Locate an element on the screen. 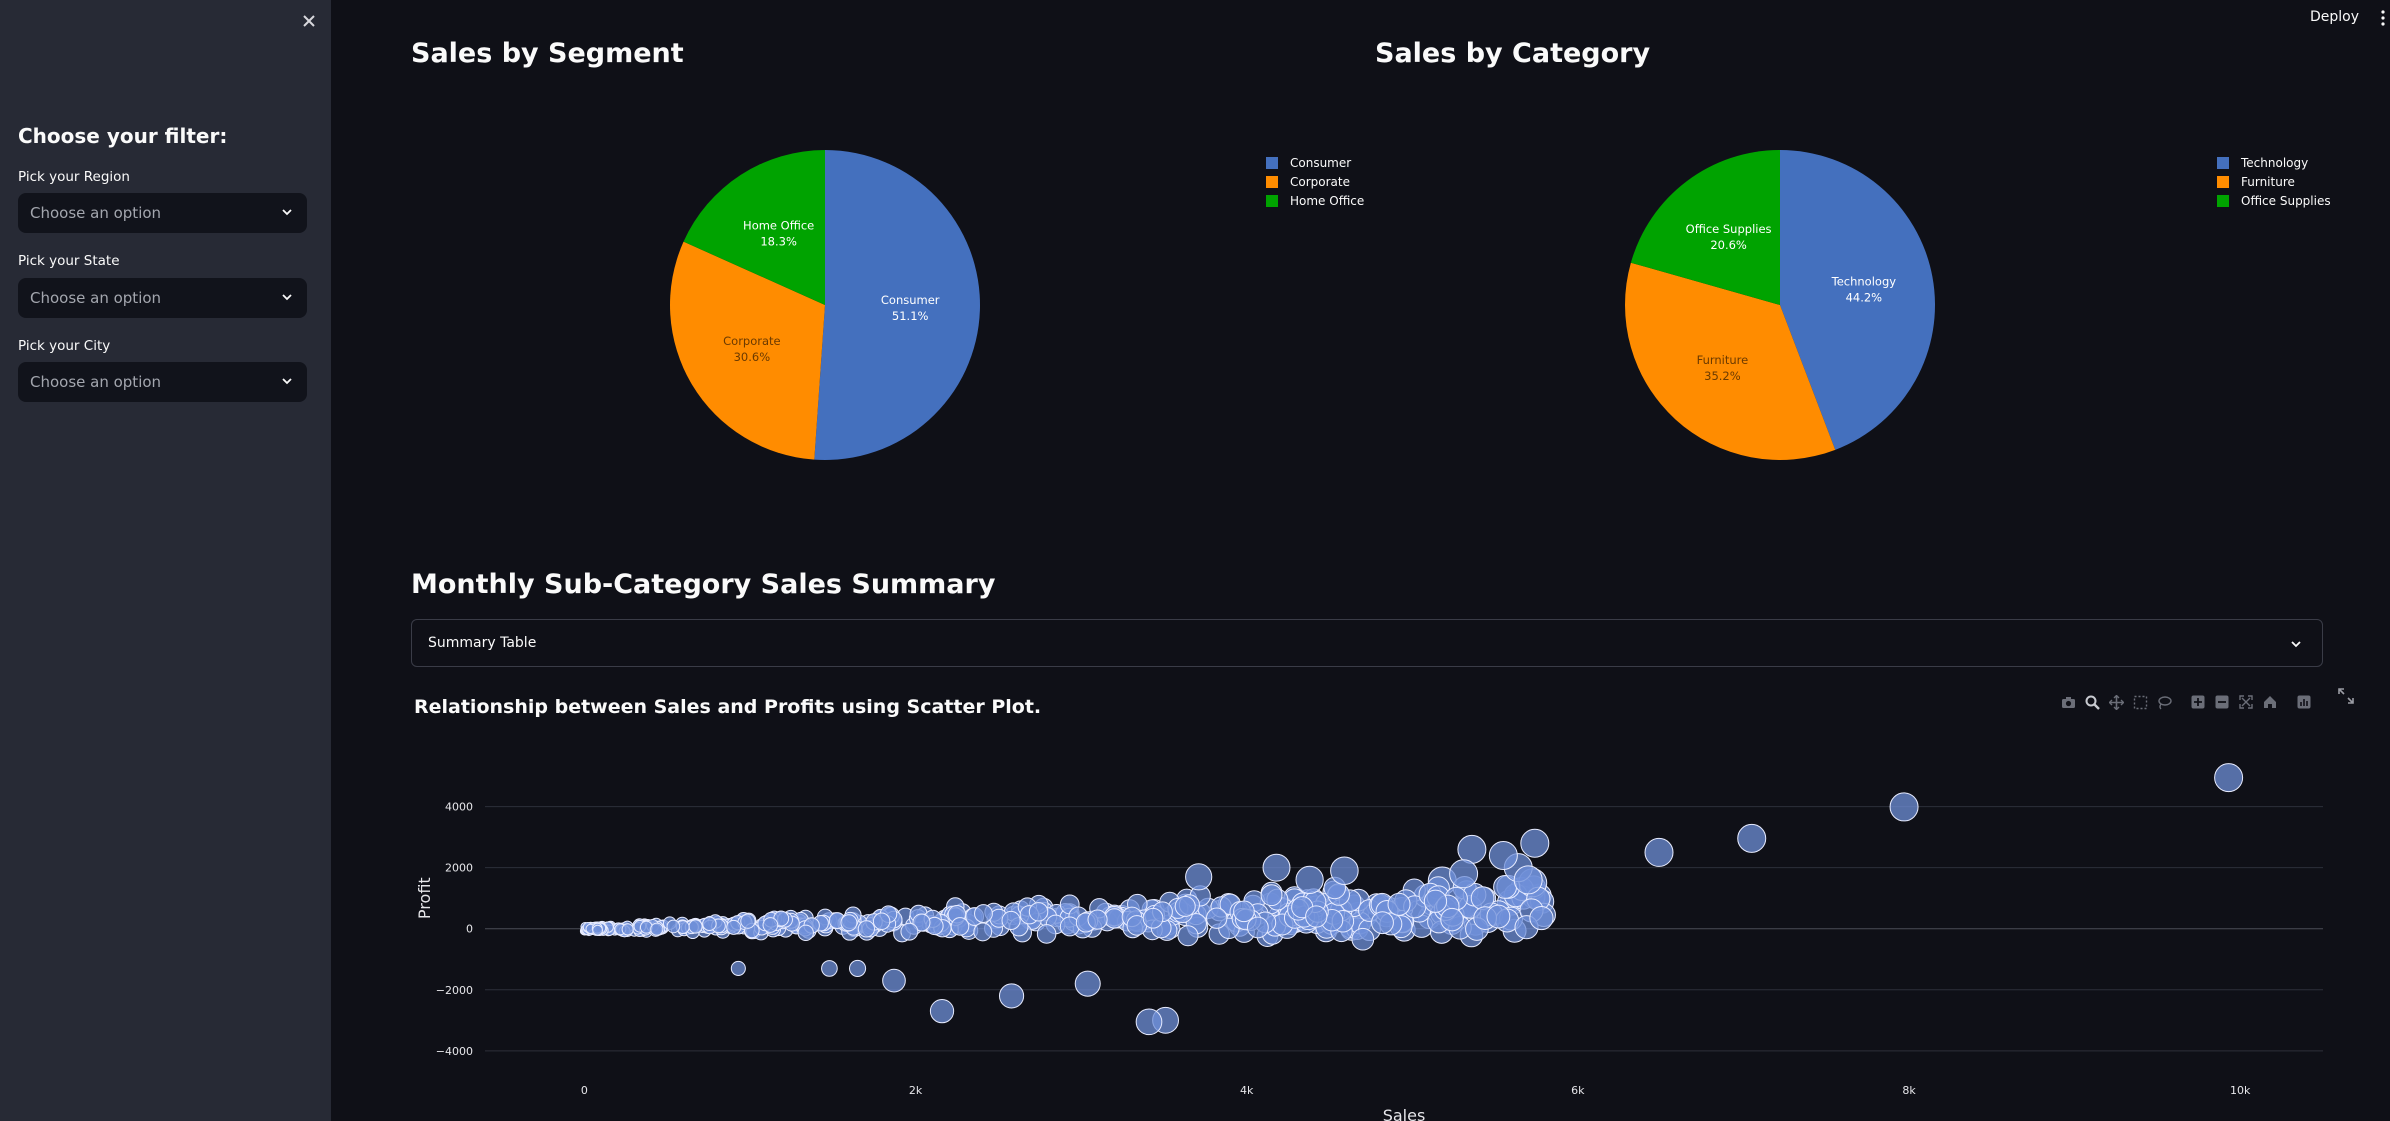 This screenshot has width=2390, height=1121. camera-icon is located at coordinates (2068, 702).